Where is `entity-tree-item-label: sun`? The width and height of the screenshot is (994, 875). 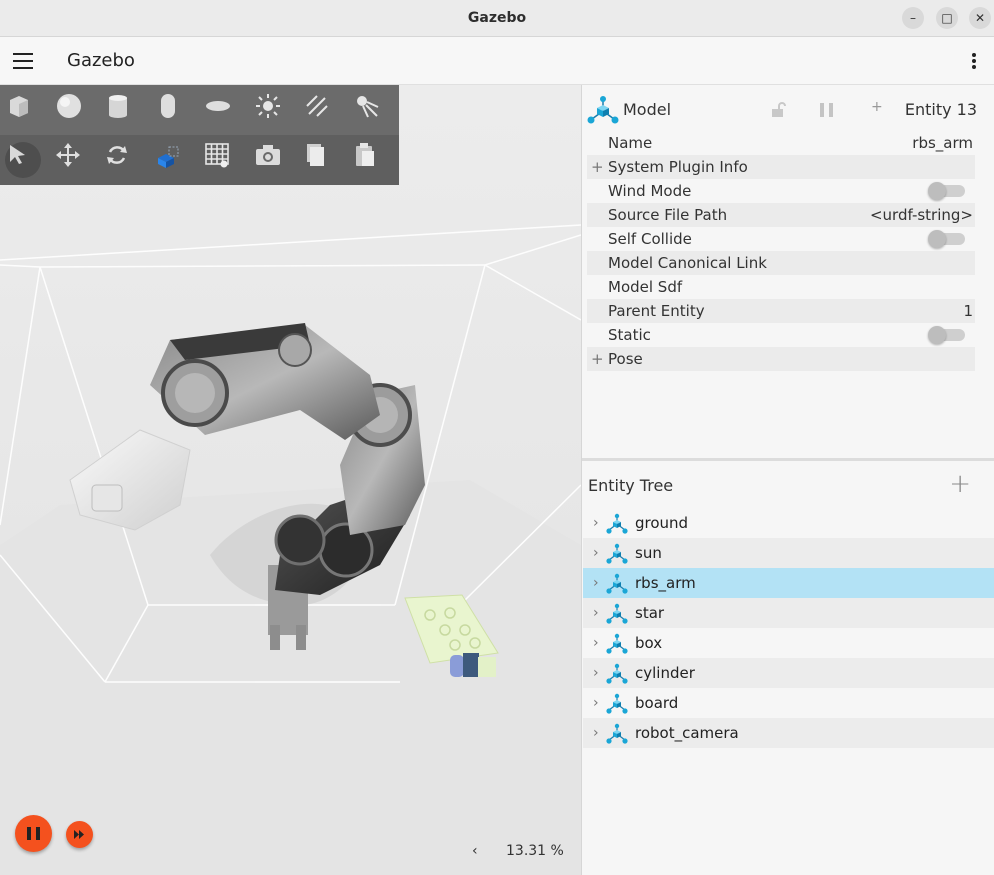
entity-tree-item-label: sun is located at coordinates (648, 553).